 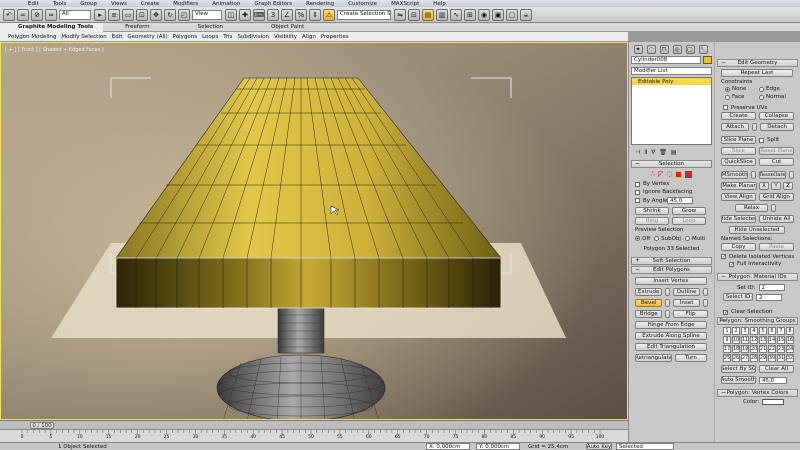 What do you see at coordinates (645, 152) in the screenshot?
I see `show-end-result-icon: Ⅱ` at bounding box center [645, 152].